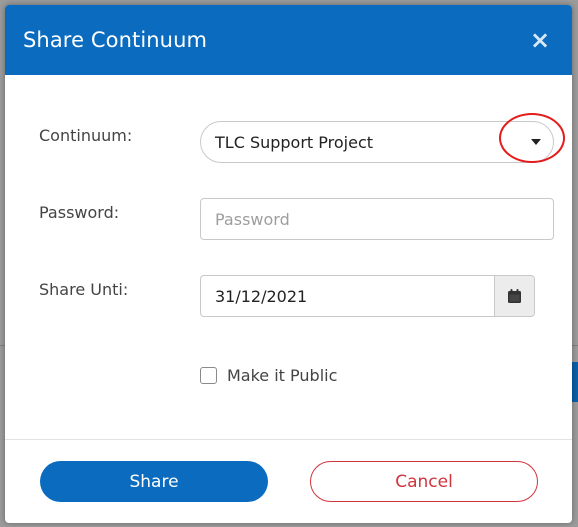  I want to click on calendar-icon, so click(514, 296).